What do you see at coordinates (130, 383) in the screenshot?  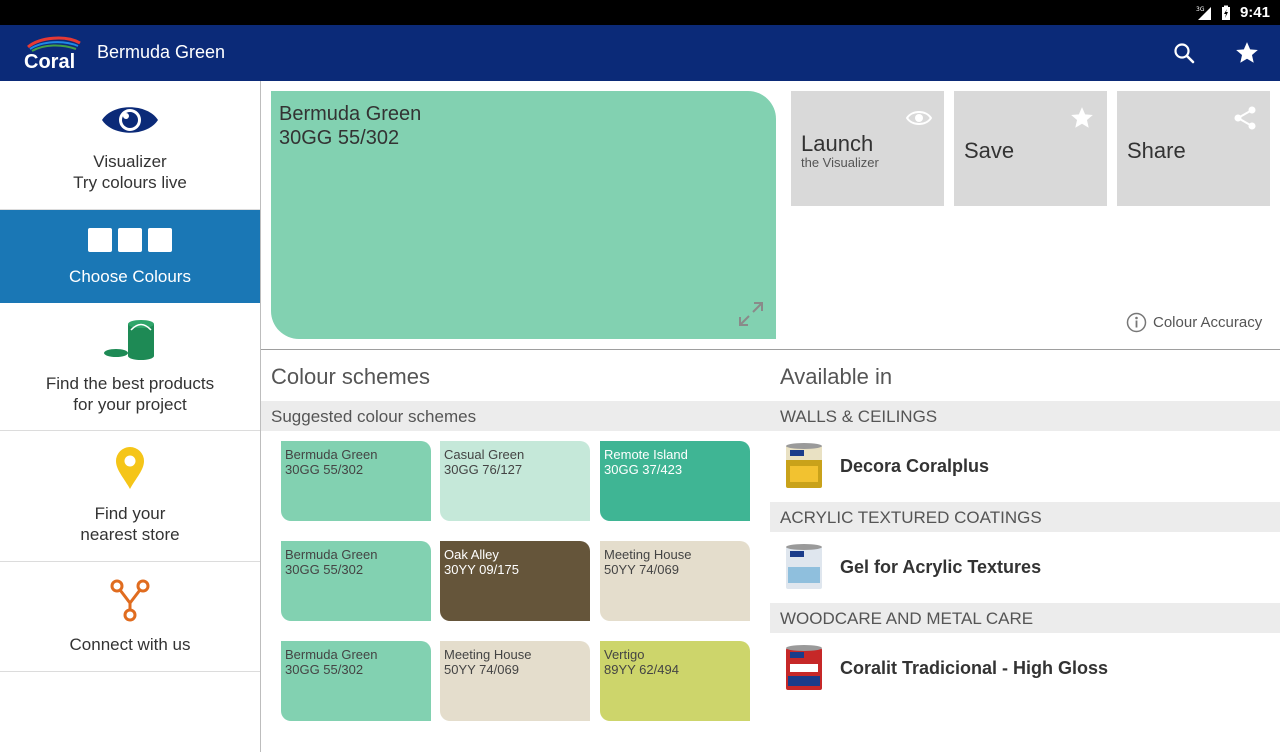 I see `sidebar-item-label: Find the best products` at bounding box center [130, 383].